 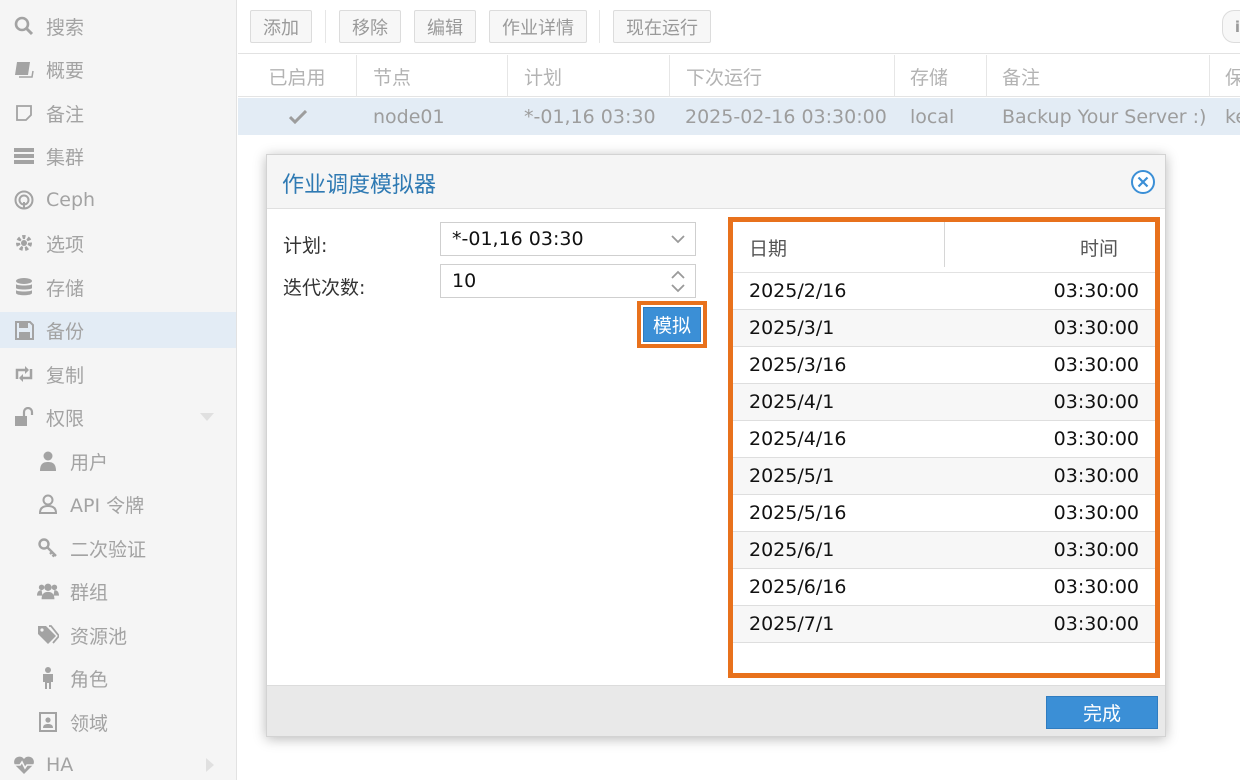 I want to click on result-date: 2025/6/16, so click(x=798, y=587).